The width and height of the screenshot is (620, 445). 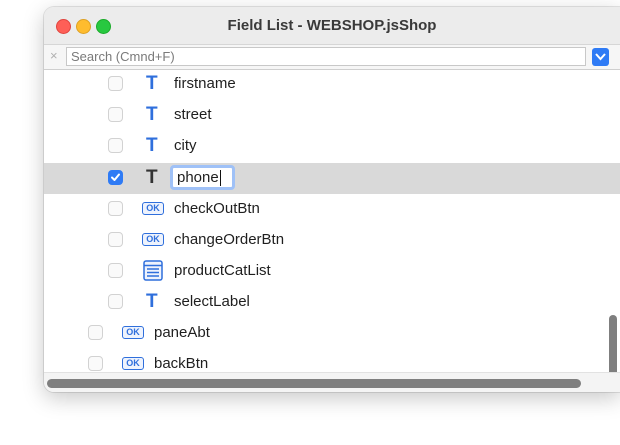 What do you see at coordinates (205, 83) in the screenshot?
I see `field-name: firstname` at bounding box center [205, 83].